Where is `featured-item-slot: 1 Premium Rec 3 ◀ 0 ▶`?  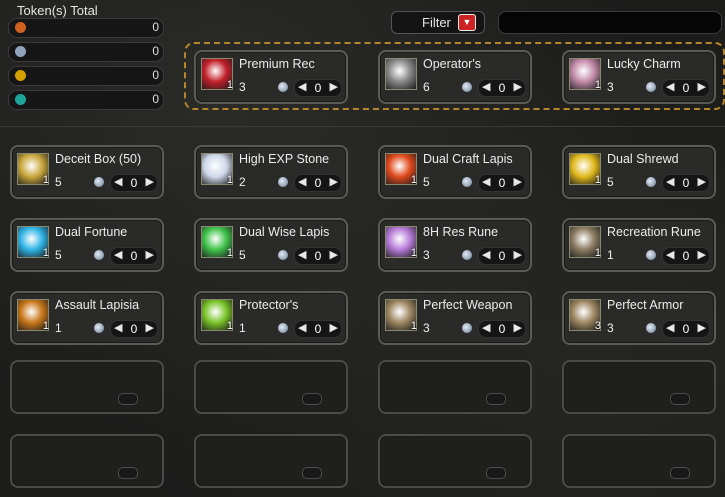
featured-item-slot: 1 Premium Rec 3 ◀ 0 ▶ is located at coordinates (271, 77).